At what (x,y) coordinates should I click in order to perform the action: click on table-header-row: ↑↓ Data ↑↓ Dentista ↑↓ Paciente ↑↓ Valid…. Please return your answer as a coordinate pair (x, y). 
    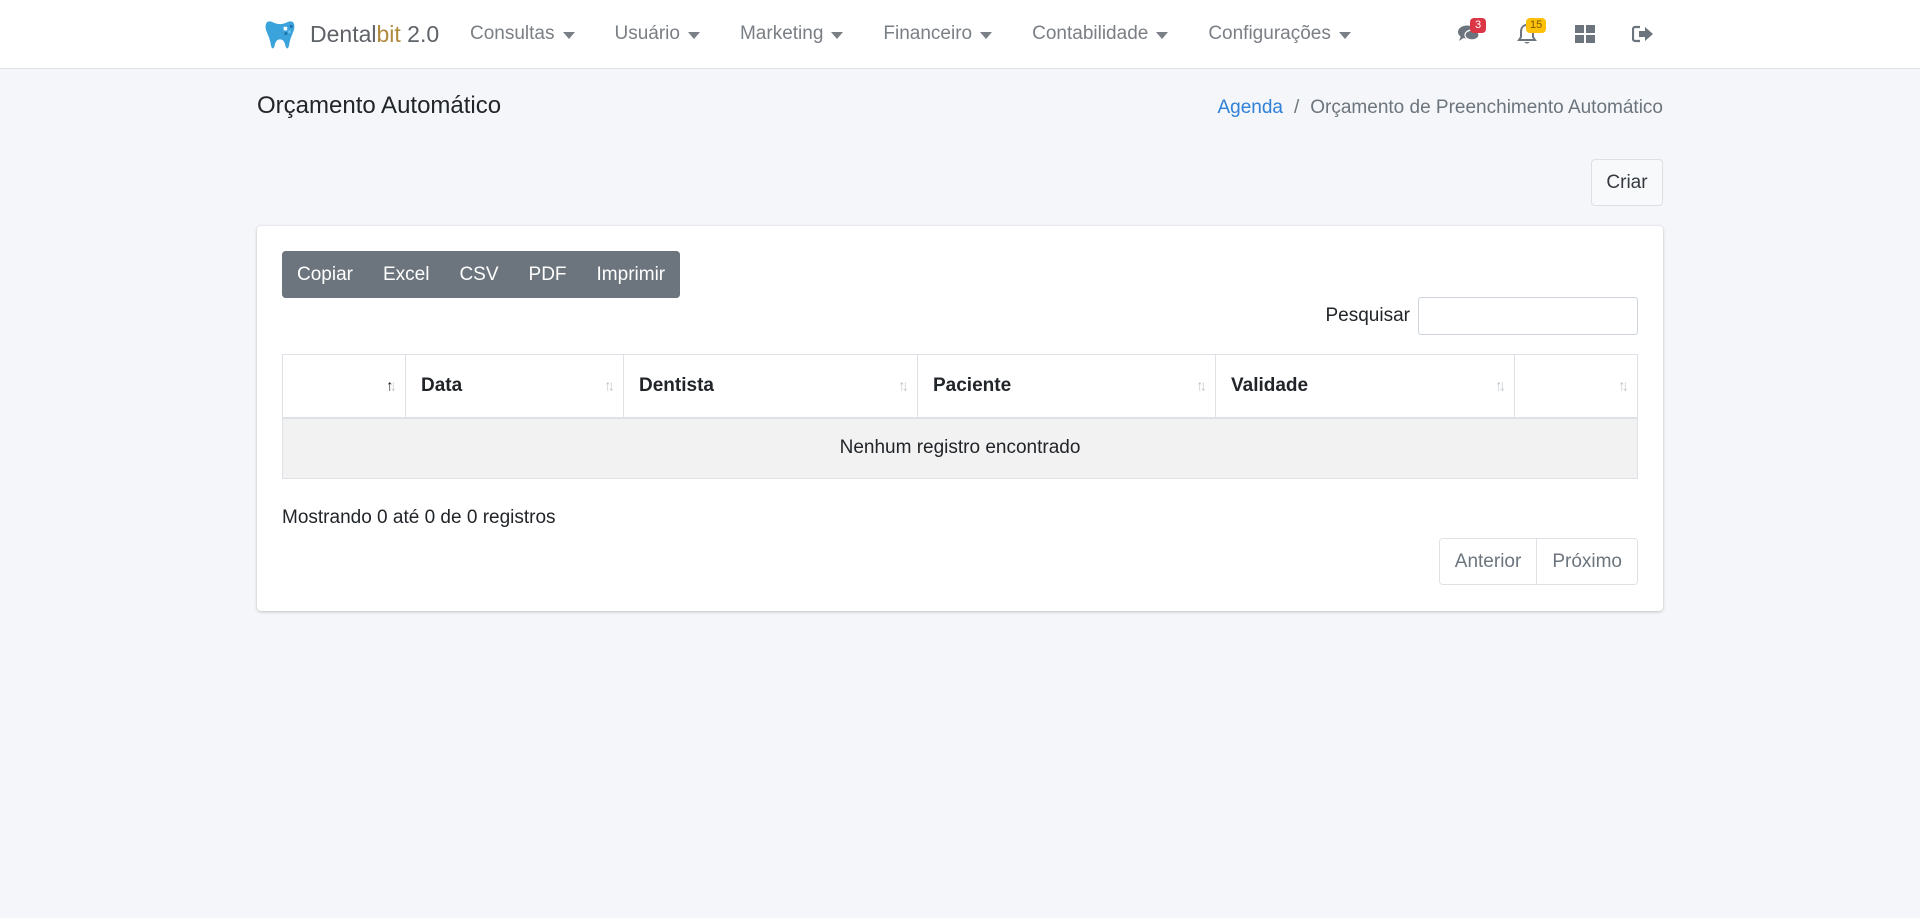
    Looking at the image, I should click on (960, 386).